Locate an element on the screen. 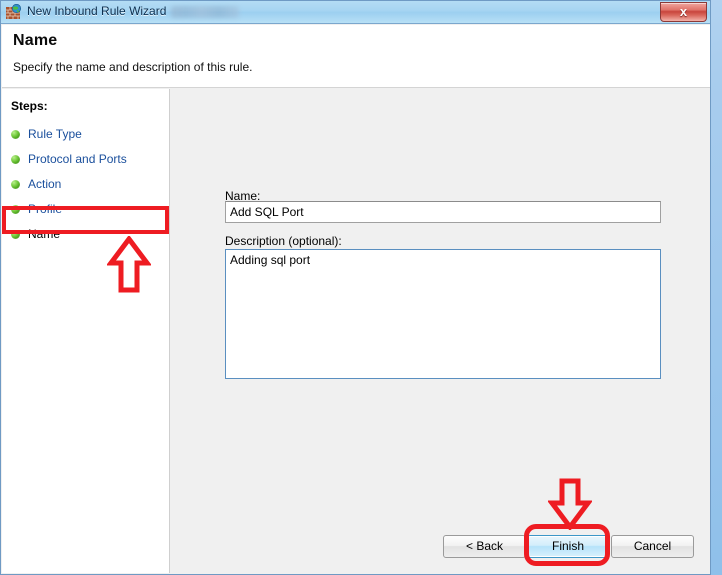  close-icon: x is located at coordinates (683, 11).